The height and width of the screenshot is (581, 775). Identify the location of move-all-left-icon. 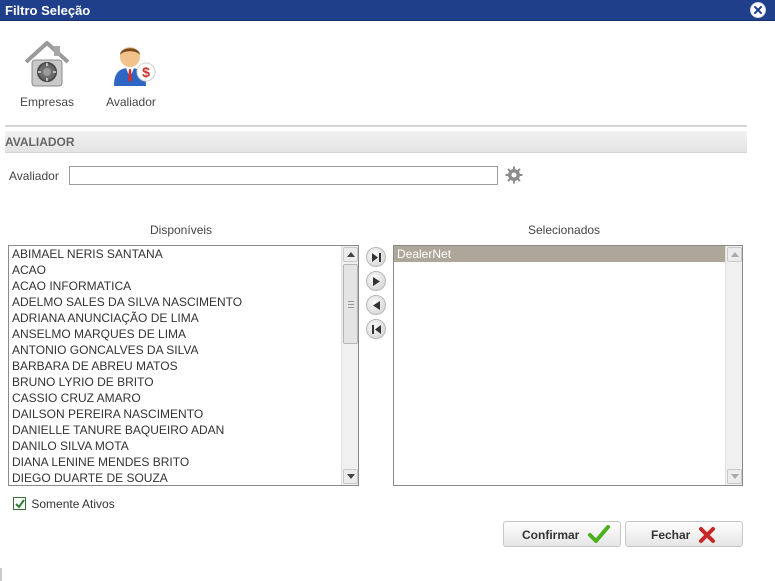
(376, 329).